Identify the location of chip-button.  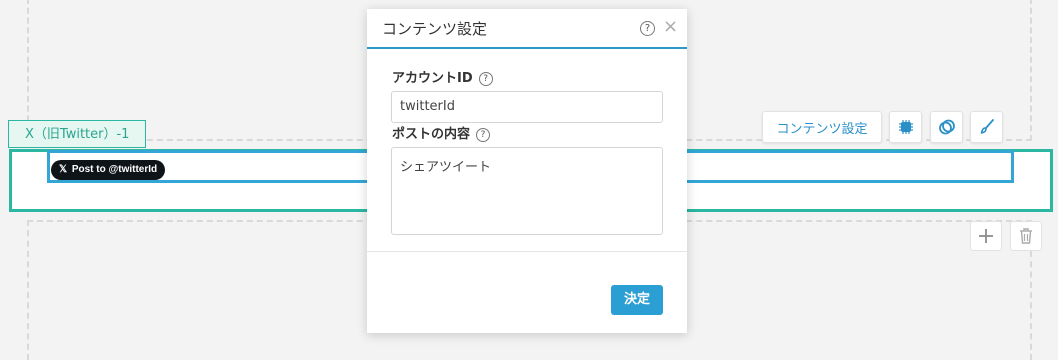
(905, 127).